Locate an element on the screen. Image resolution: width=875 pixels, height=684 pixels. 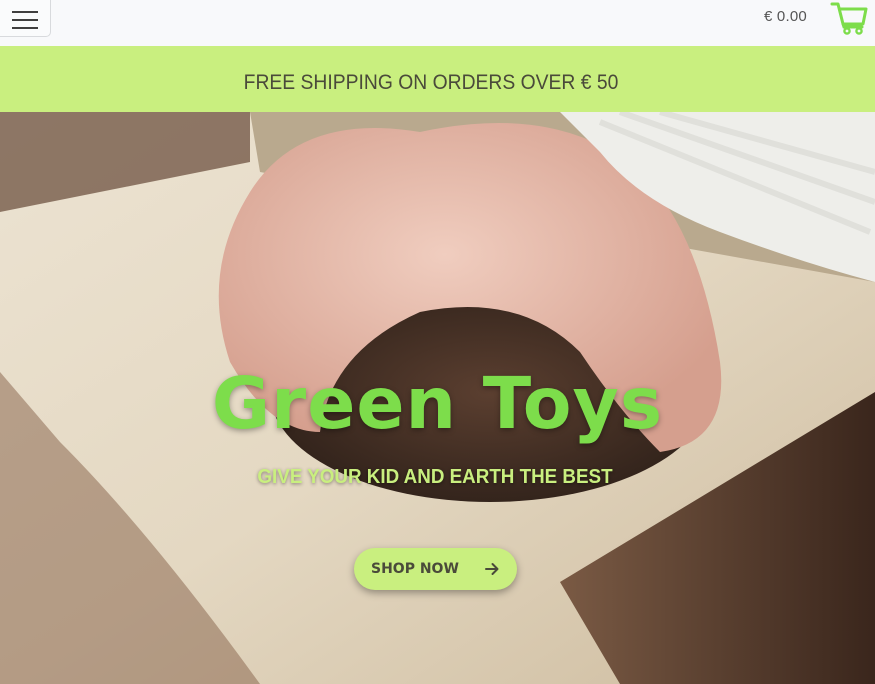
arrow-right-icon is located at coordinates (492, 569).